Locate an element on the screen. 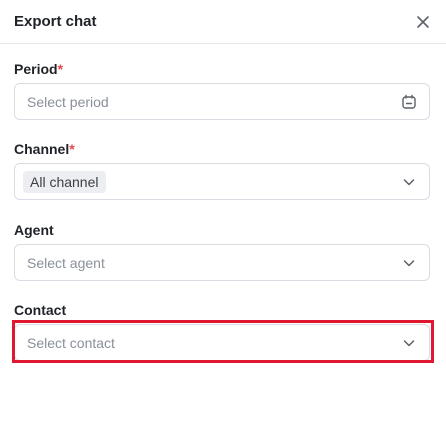 The image size is (446, 447). channel-selected-chip: All channel is located at coordinates (64, 182).